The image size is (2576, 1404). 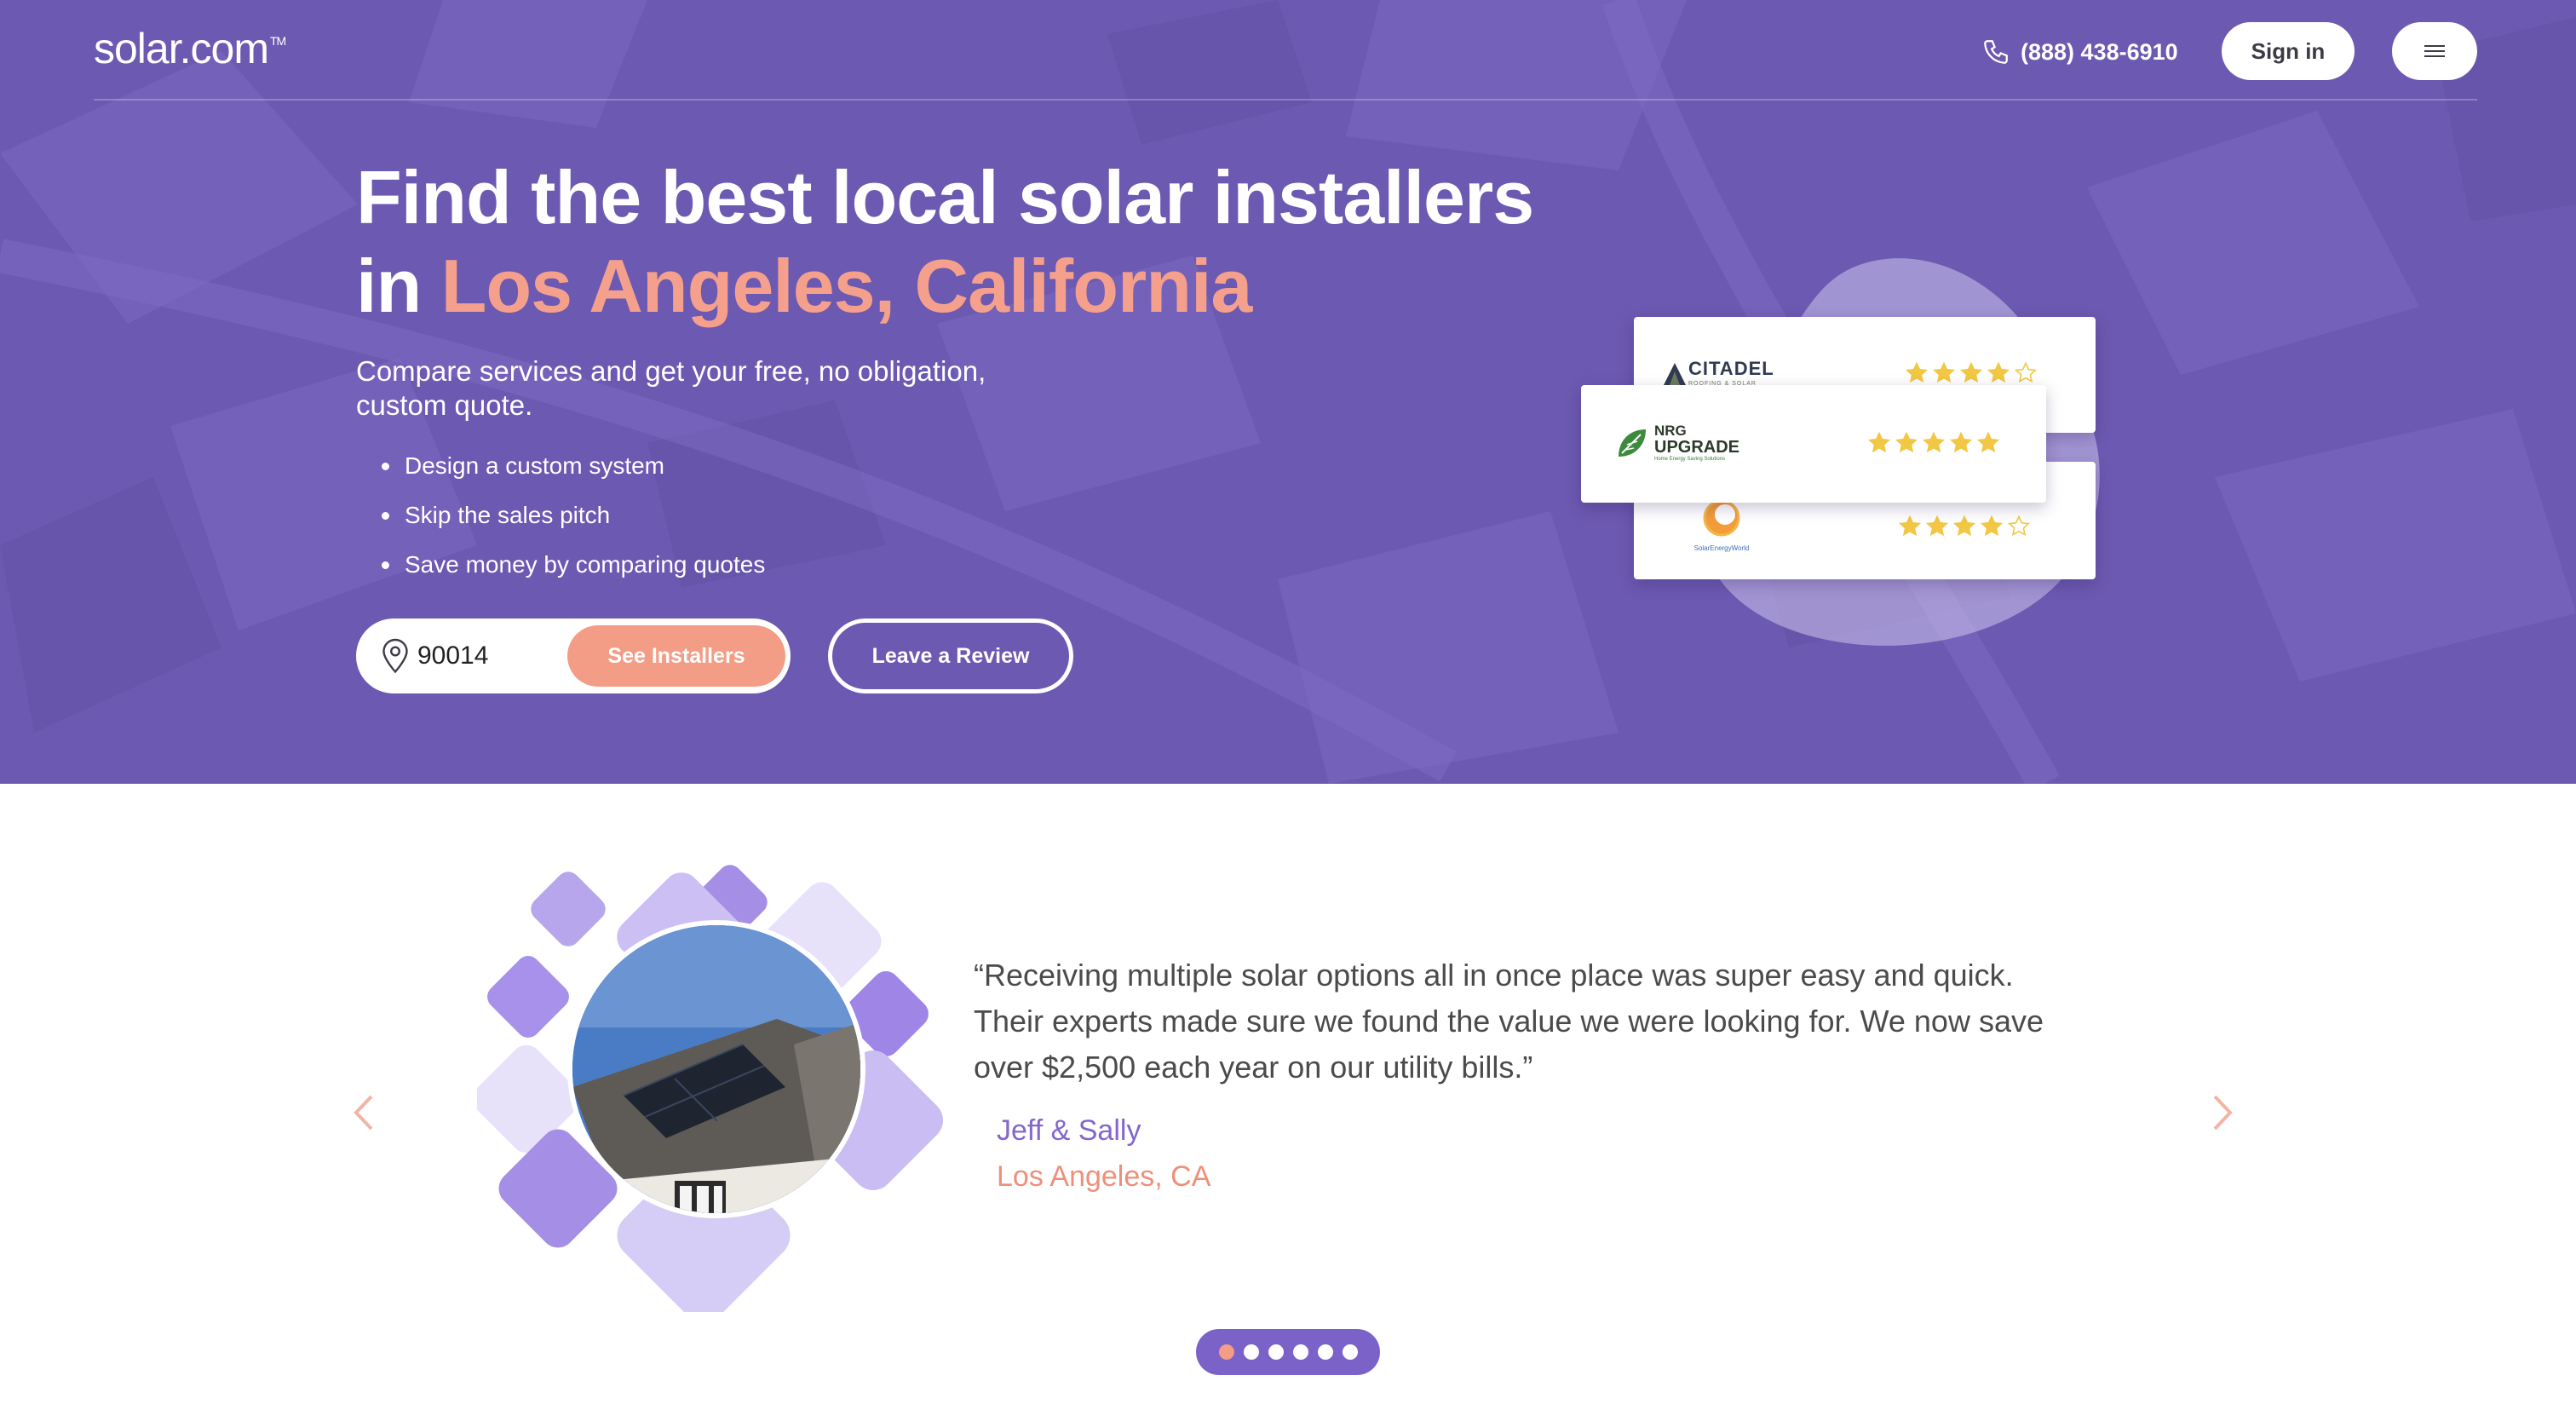 I want to click on solar-energy-world-rating, so click(x=1964, y=526).